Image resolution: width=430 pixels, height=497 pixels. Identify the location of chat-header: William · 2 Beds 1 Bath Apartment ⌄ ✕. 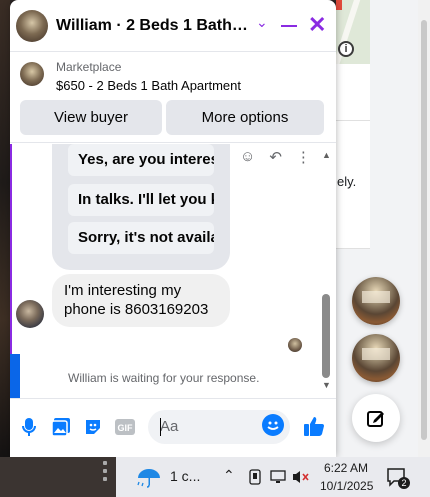
(173, 26).